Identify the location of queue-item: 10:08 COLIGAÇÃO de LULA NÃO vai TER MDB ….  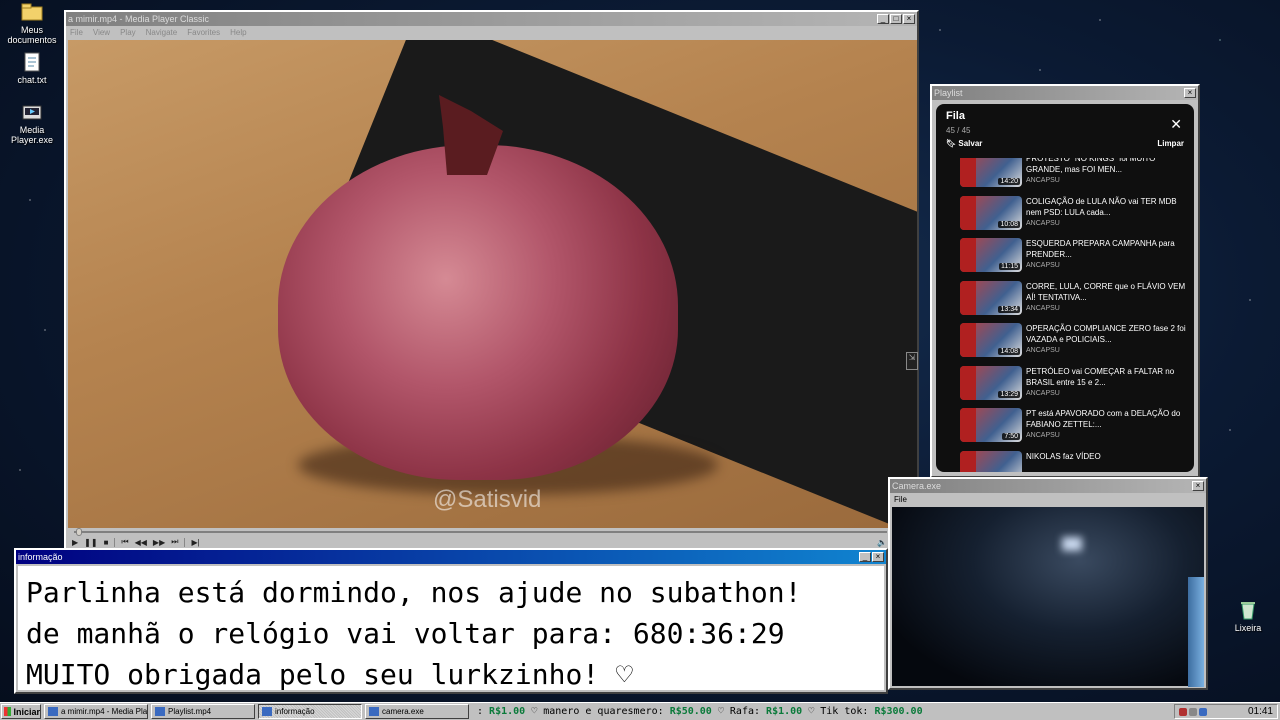
(1065, 214).